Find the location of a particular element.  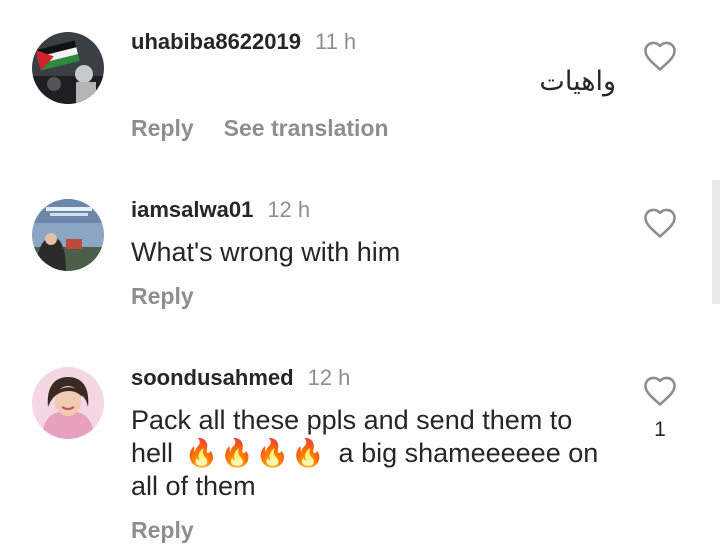

comment-actions: Reply See translation is located at coordinates (260, 128).